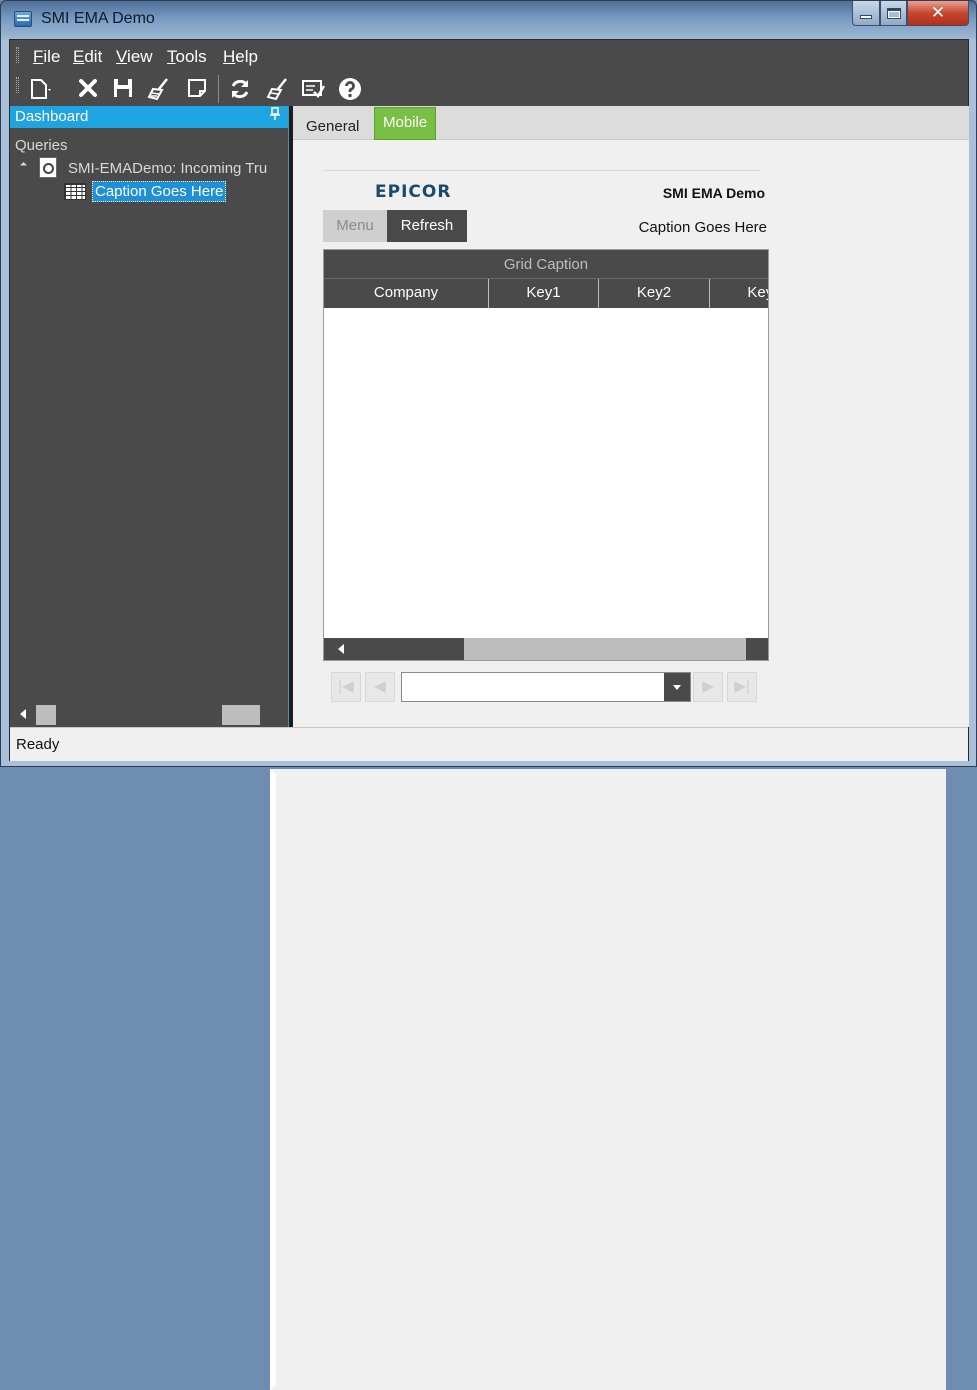 This screenshot has height=1390, width=977. What do you see at coordinates (488, 20) in the screenshot?
I see `title-bar: SMI EMA Demo ✕` at bounding box center [488, 20].